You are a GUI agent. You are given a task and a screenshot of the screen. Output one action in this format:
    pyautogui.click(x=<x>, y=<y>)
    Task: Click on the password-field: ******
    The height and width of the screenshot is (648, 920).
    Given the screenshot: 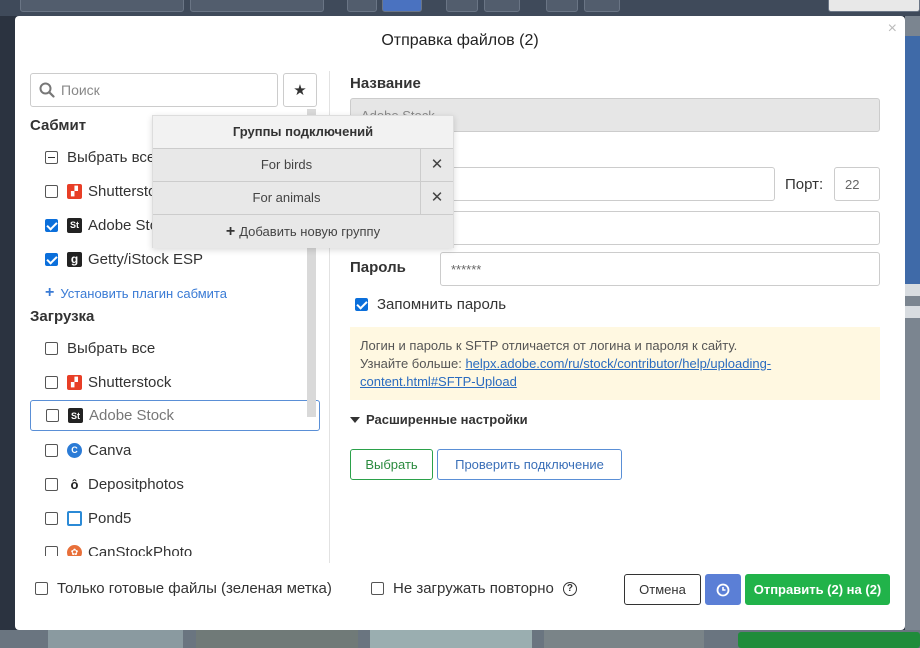 What is the action you would take?
    pyautogui.click(x=660, y=269)
    